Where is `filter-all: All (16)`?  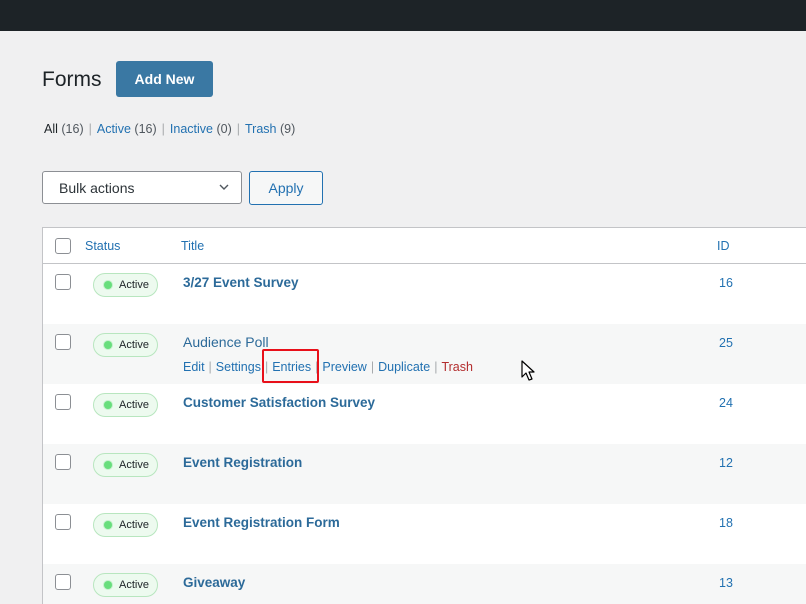 filter-all: All (16) is located at coordinates (64, 129).